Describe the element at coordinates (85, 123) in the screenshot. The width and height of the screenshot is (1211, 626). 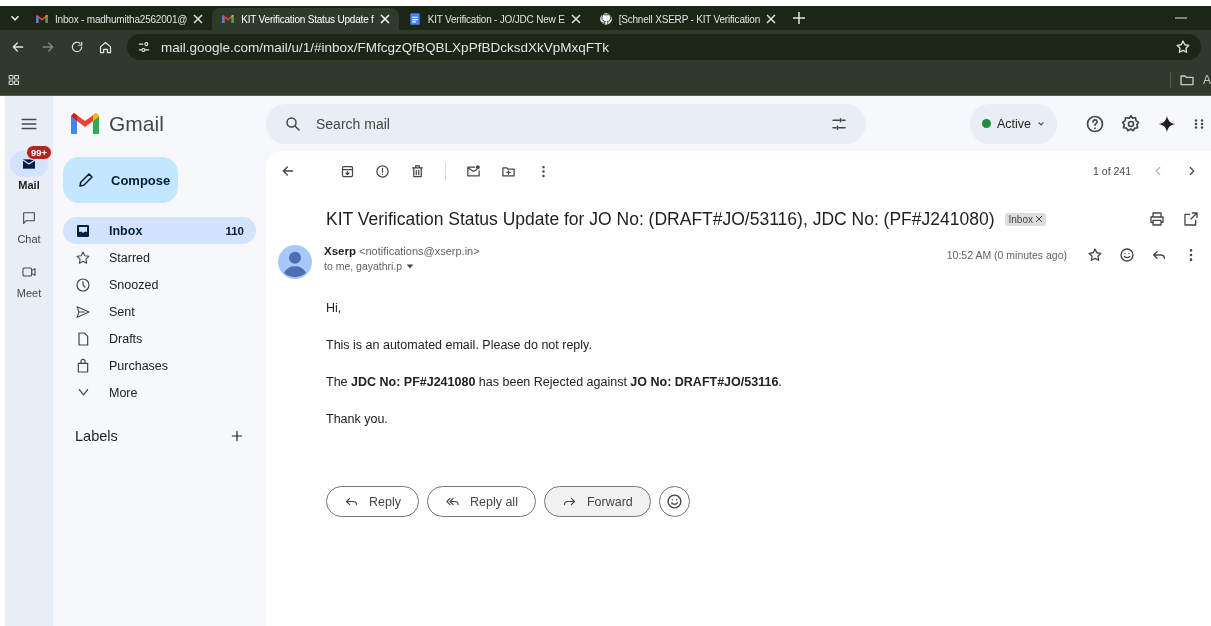
I see `m-envelope-logo-icon` at that location.